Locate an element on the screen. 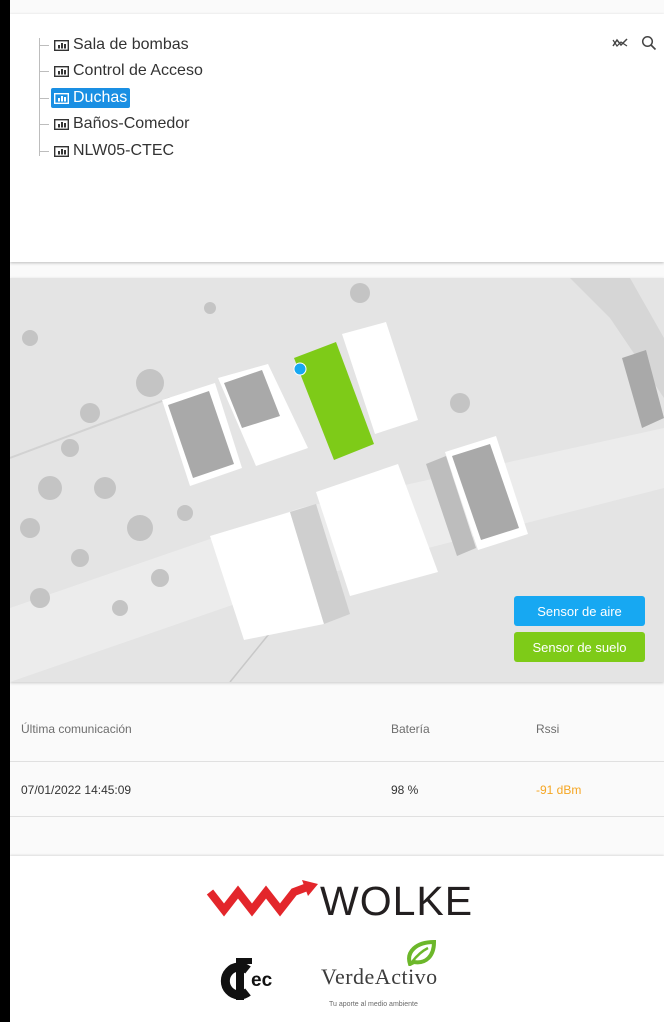  chart-trend-icon is located at coordinates (620, 43).